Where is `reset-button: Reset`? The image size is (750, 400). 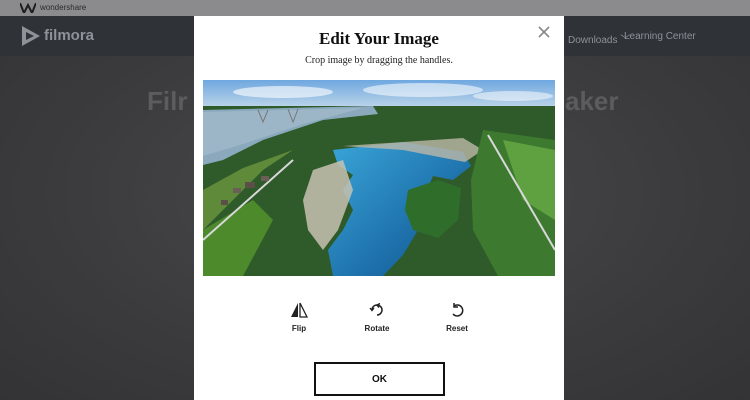 reset-button: Reset is located at coordinates (457, 317).